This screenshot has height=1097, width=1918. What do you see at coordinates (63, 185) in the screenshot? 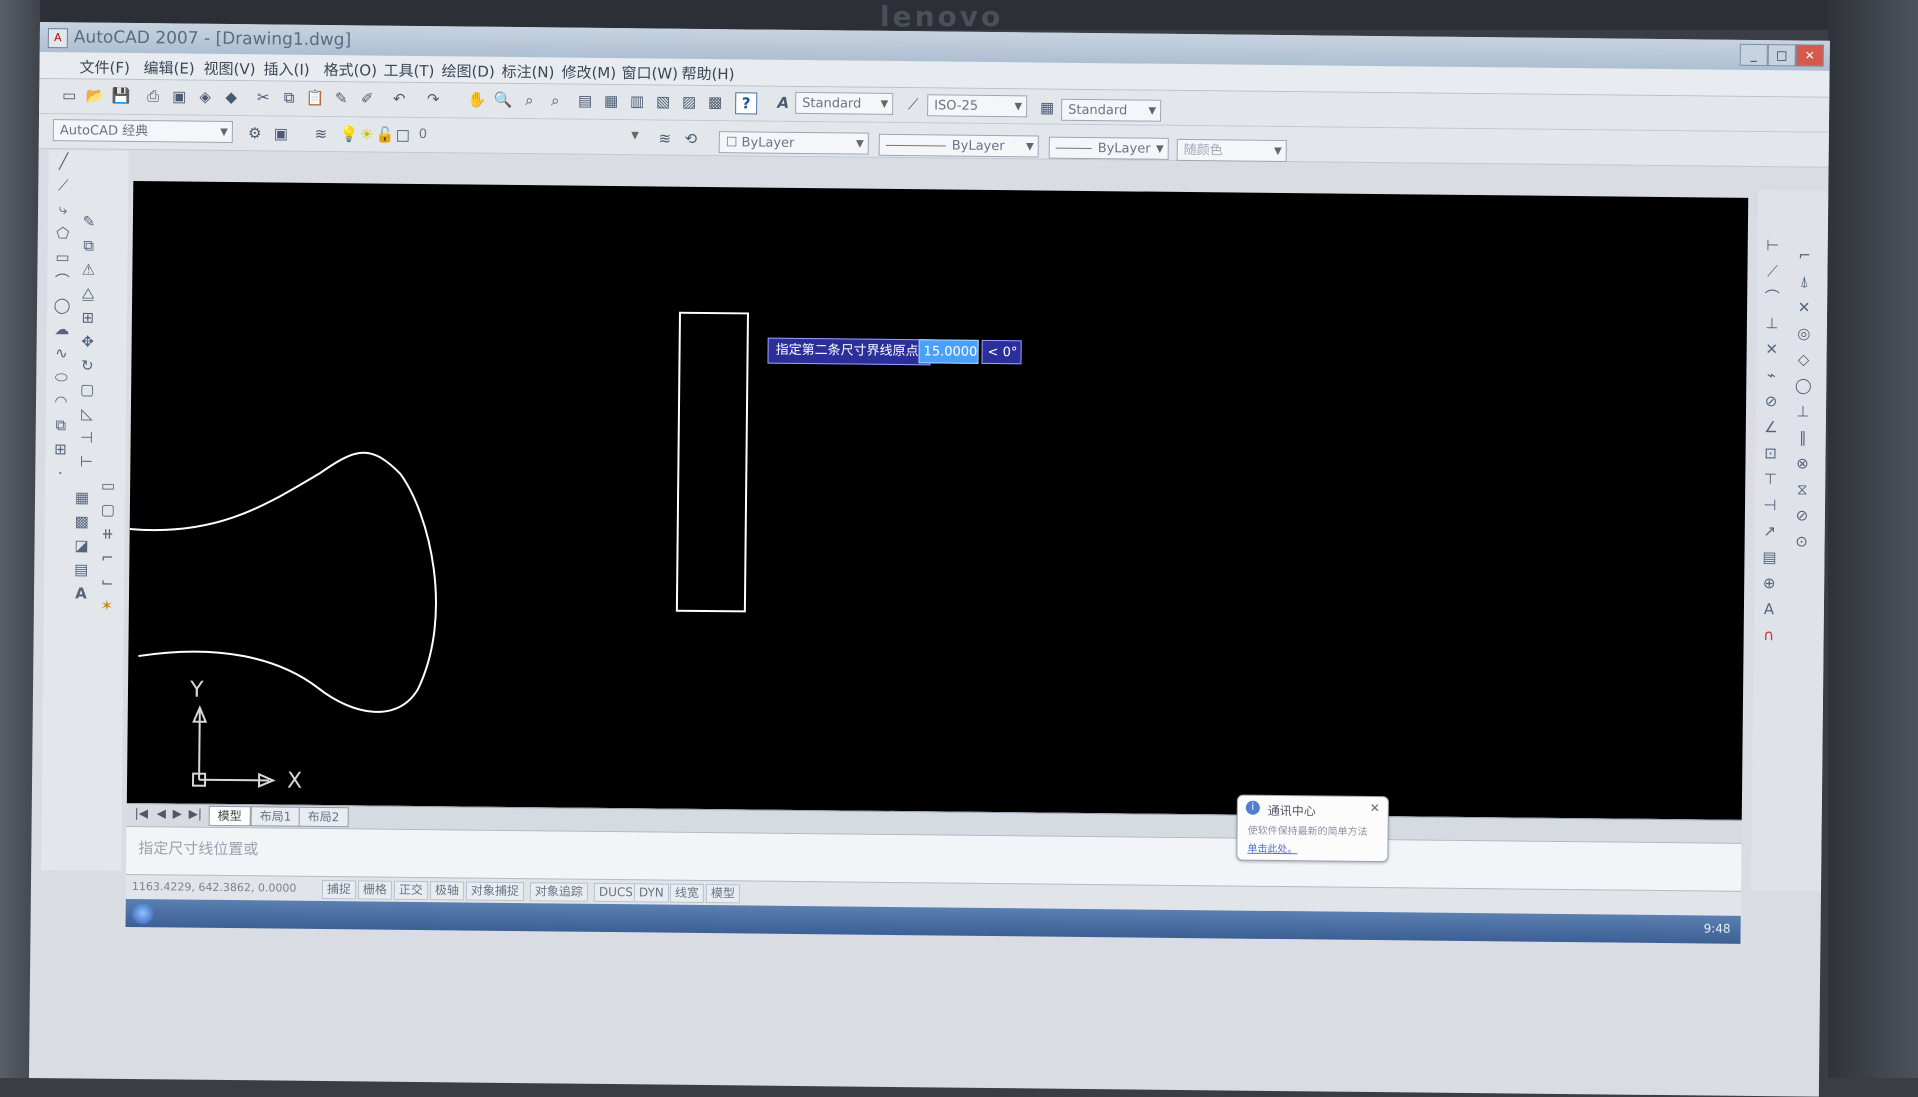
I see `construction-line-icon: ⟋` at bounding box center [63, 185].